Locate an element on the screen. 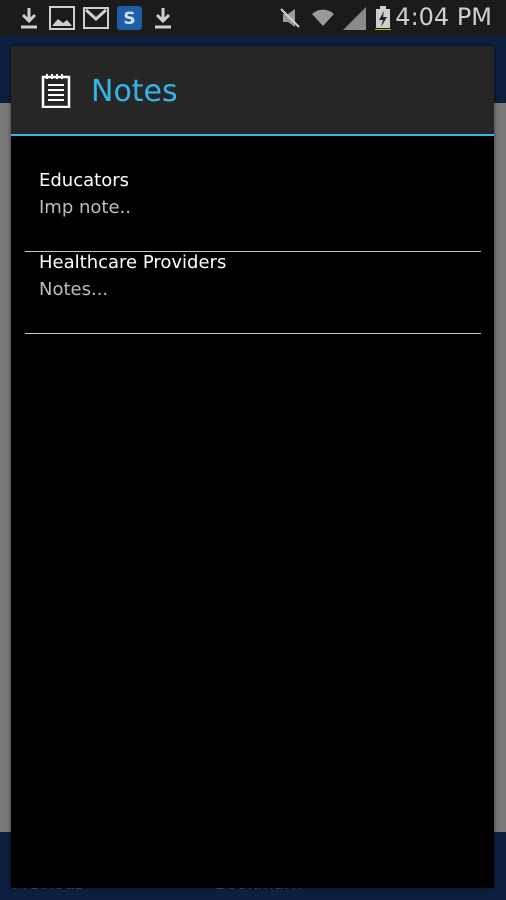 The height and width of the screenshot is (900, 506). status-bar: S 4:04 PM is located at coordinates (253, 18).